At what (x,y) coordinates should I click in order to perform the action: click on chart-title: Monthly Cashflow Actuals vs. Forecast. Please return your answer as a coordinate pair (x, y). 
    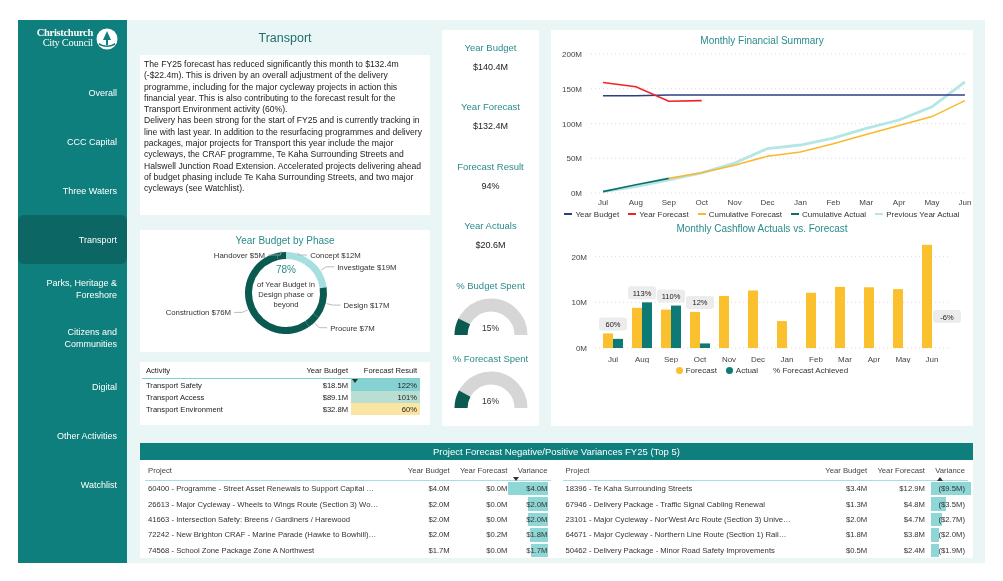
    Looking at the image, I should click on (762, 228).